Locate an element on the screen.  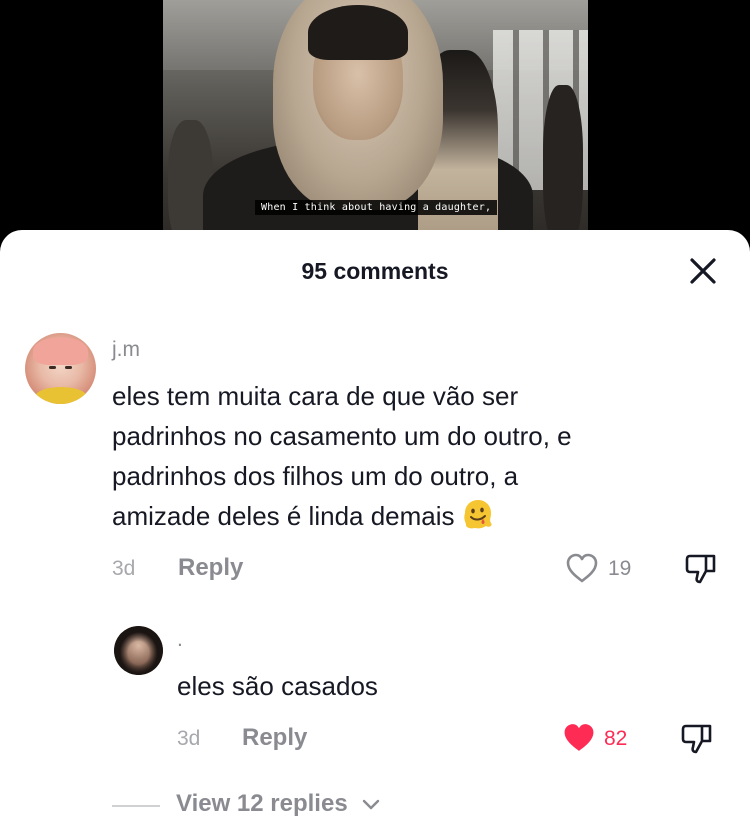
close-button is located at coordinates (703, 271).